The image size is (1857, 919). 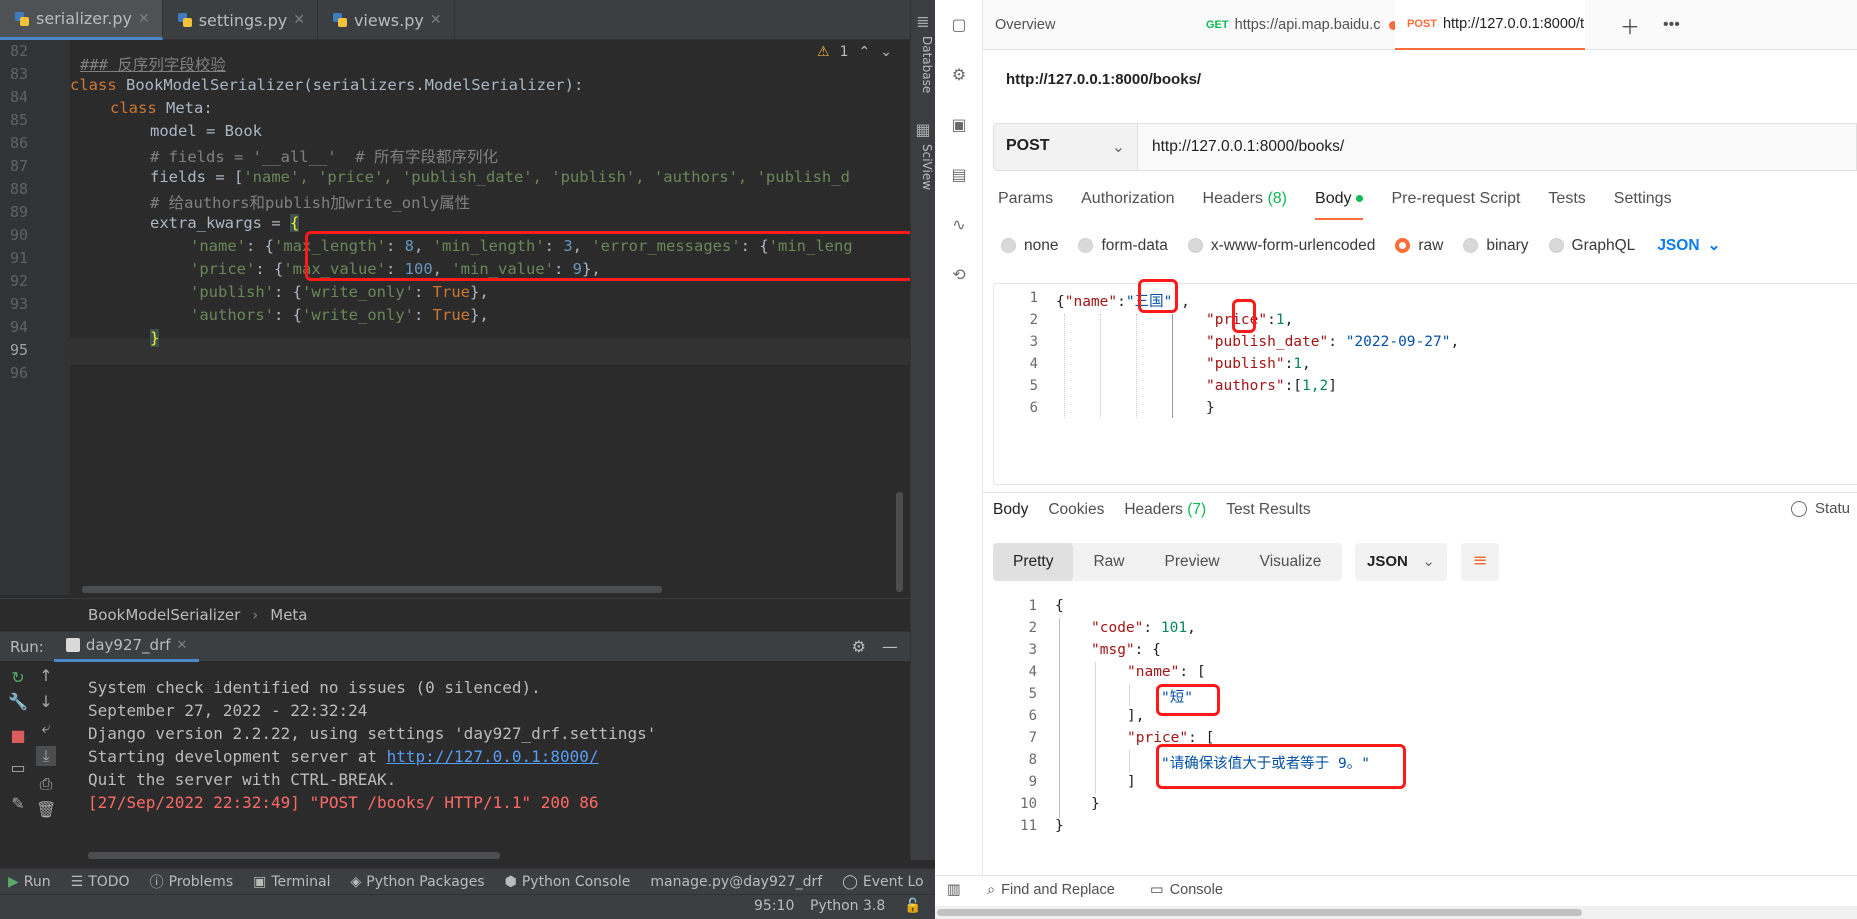 What do you see at coordinates (291, 882) in the screenshot?
I see `terminal-tool-button: ▣ Terminal` at bounding box center [291, 882].